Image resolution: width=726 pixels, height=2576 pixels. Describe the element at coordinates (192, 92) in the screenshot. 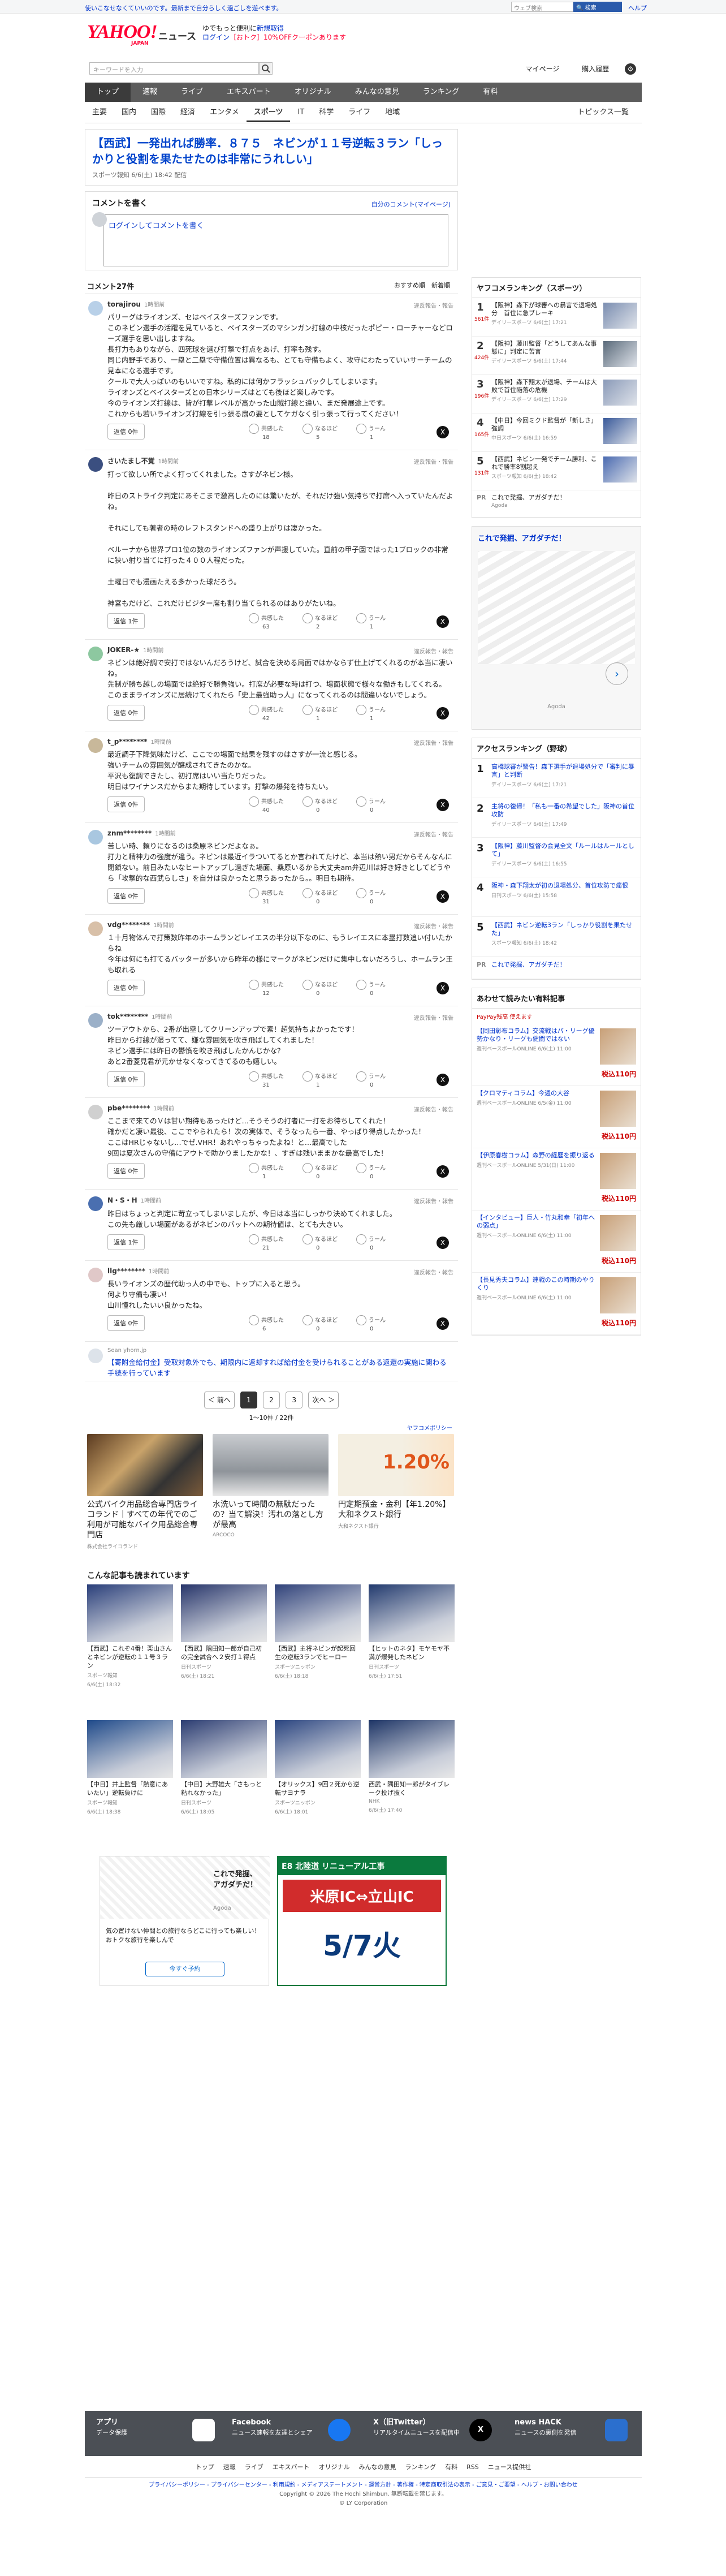

I see `nav-item: ライブ` at that location.